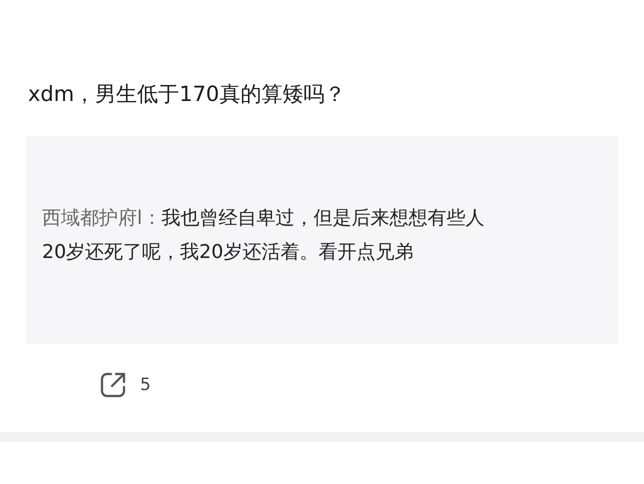  What do you see at coordinates (145, 385) in the screenshot?
I see `share-count: 5` at bounding box center [145, 385].